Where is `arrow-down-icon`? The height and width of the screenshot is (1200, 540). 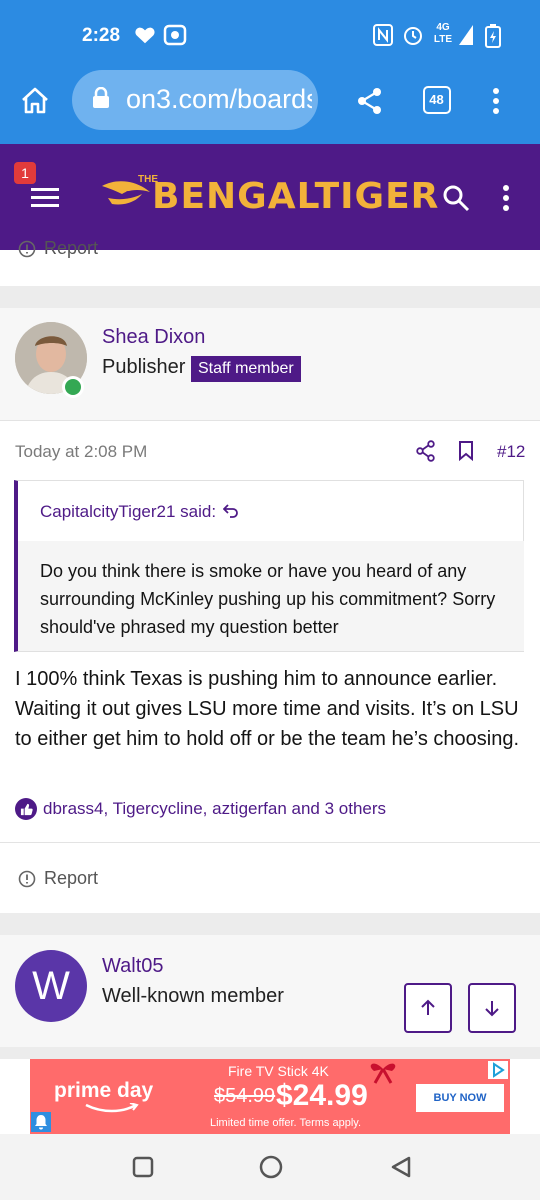
arrow-down-icon is located at coordinates (492, 1009).